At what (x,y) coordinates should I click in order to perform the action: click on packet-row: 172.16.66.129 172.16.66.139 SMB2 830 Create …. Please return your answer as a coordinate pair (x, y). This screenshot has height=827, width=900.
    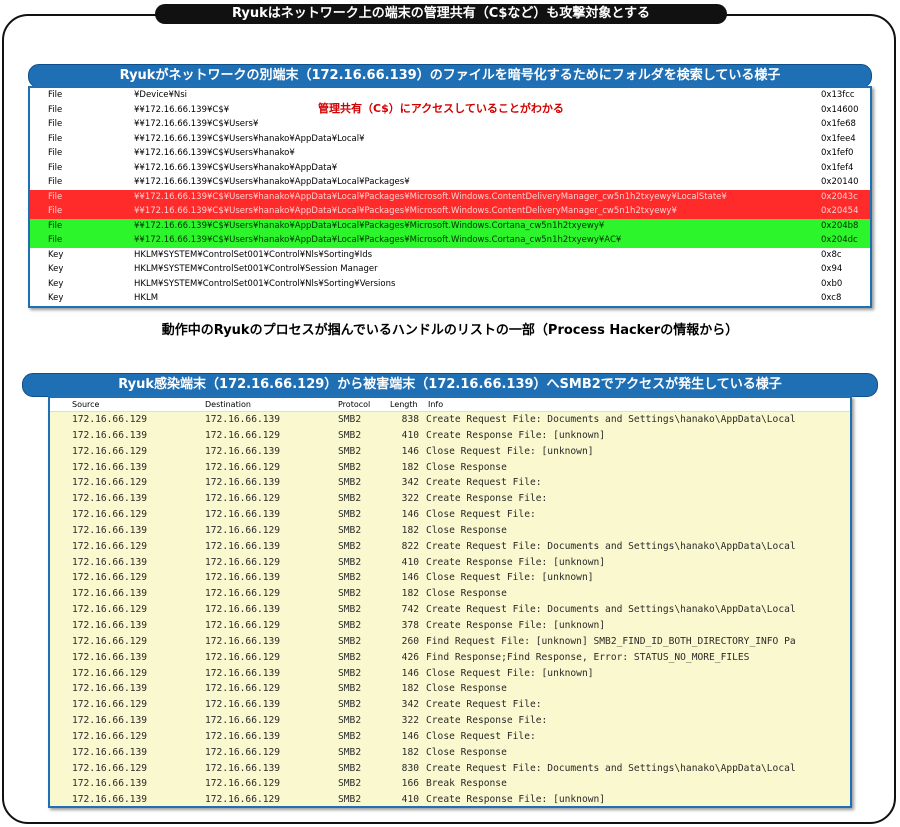
    Looking at the image, I should click on (450, 769).